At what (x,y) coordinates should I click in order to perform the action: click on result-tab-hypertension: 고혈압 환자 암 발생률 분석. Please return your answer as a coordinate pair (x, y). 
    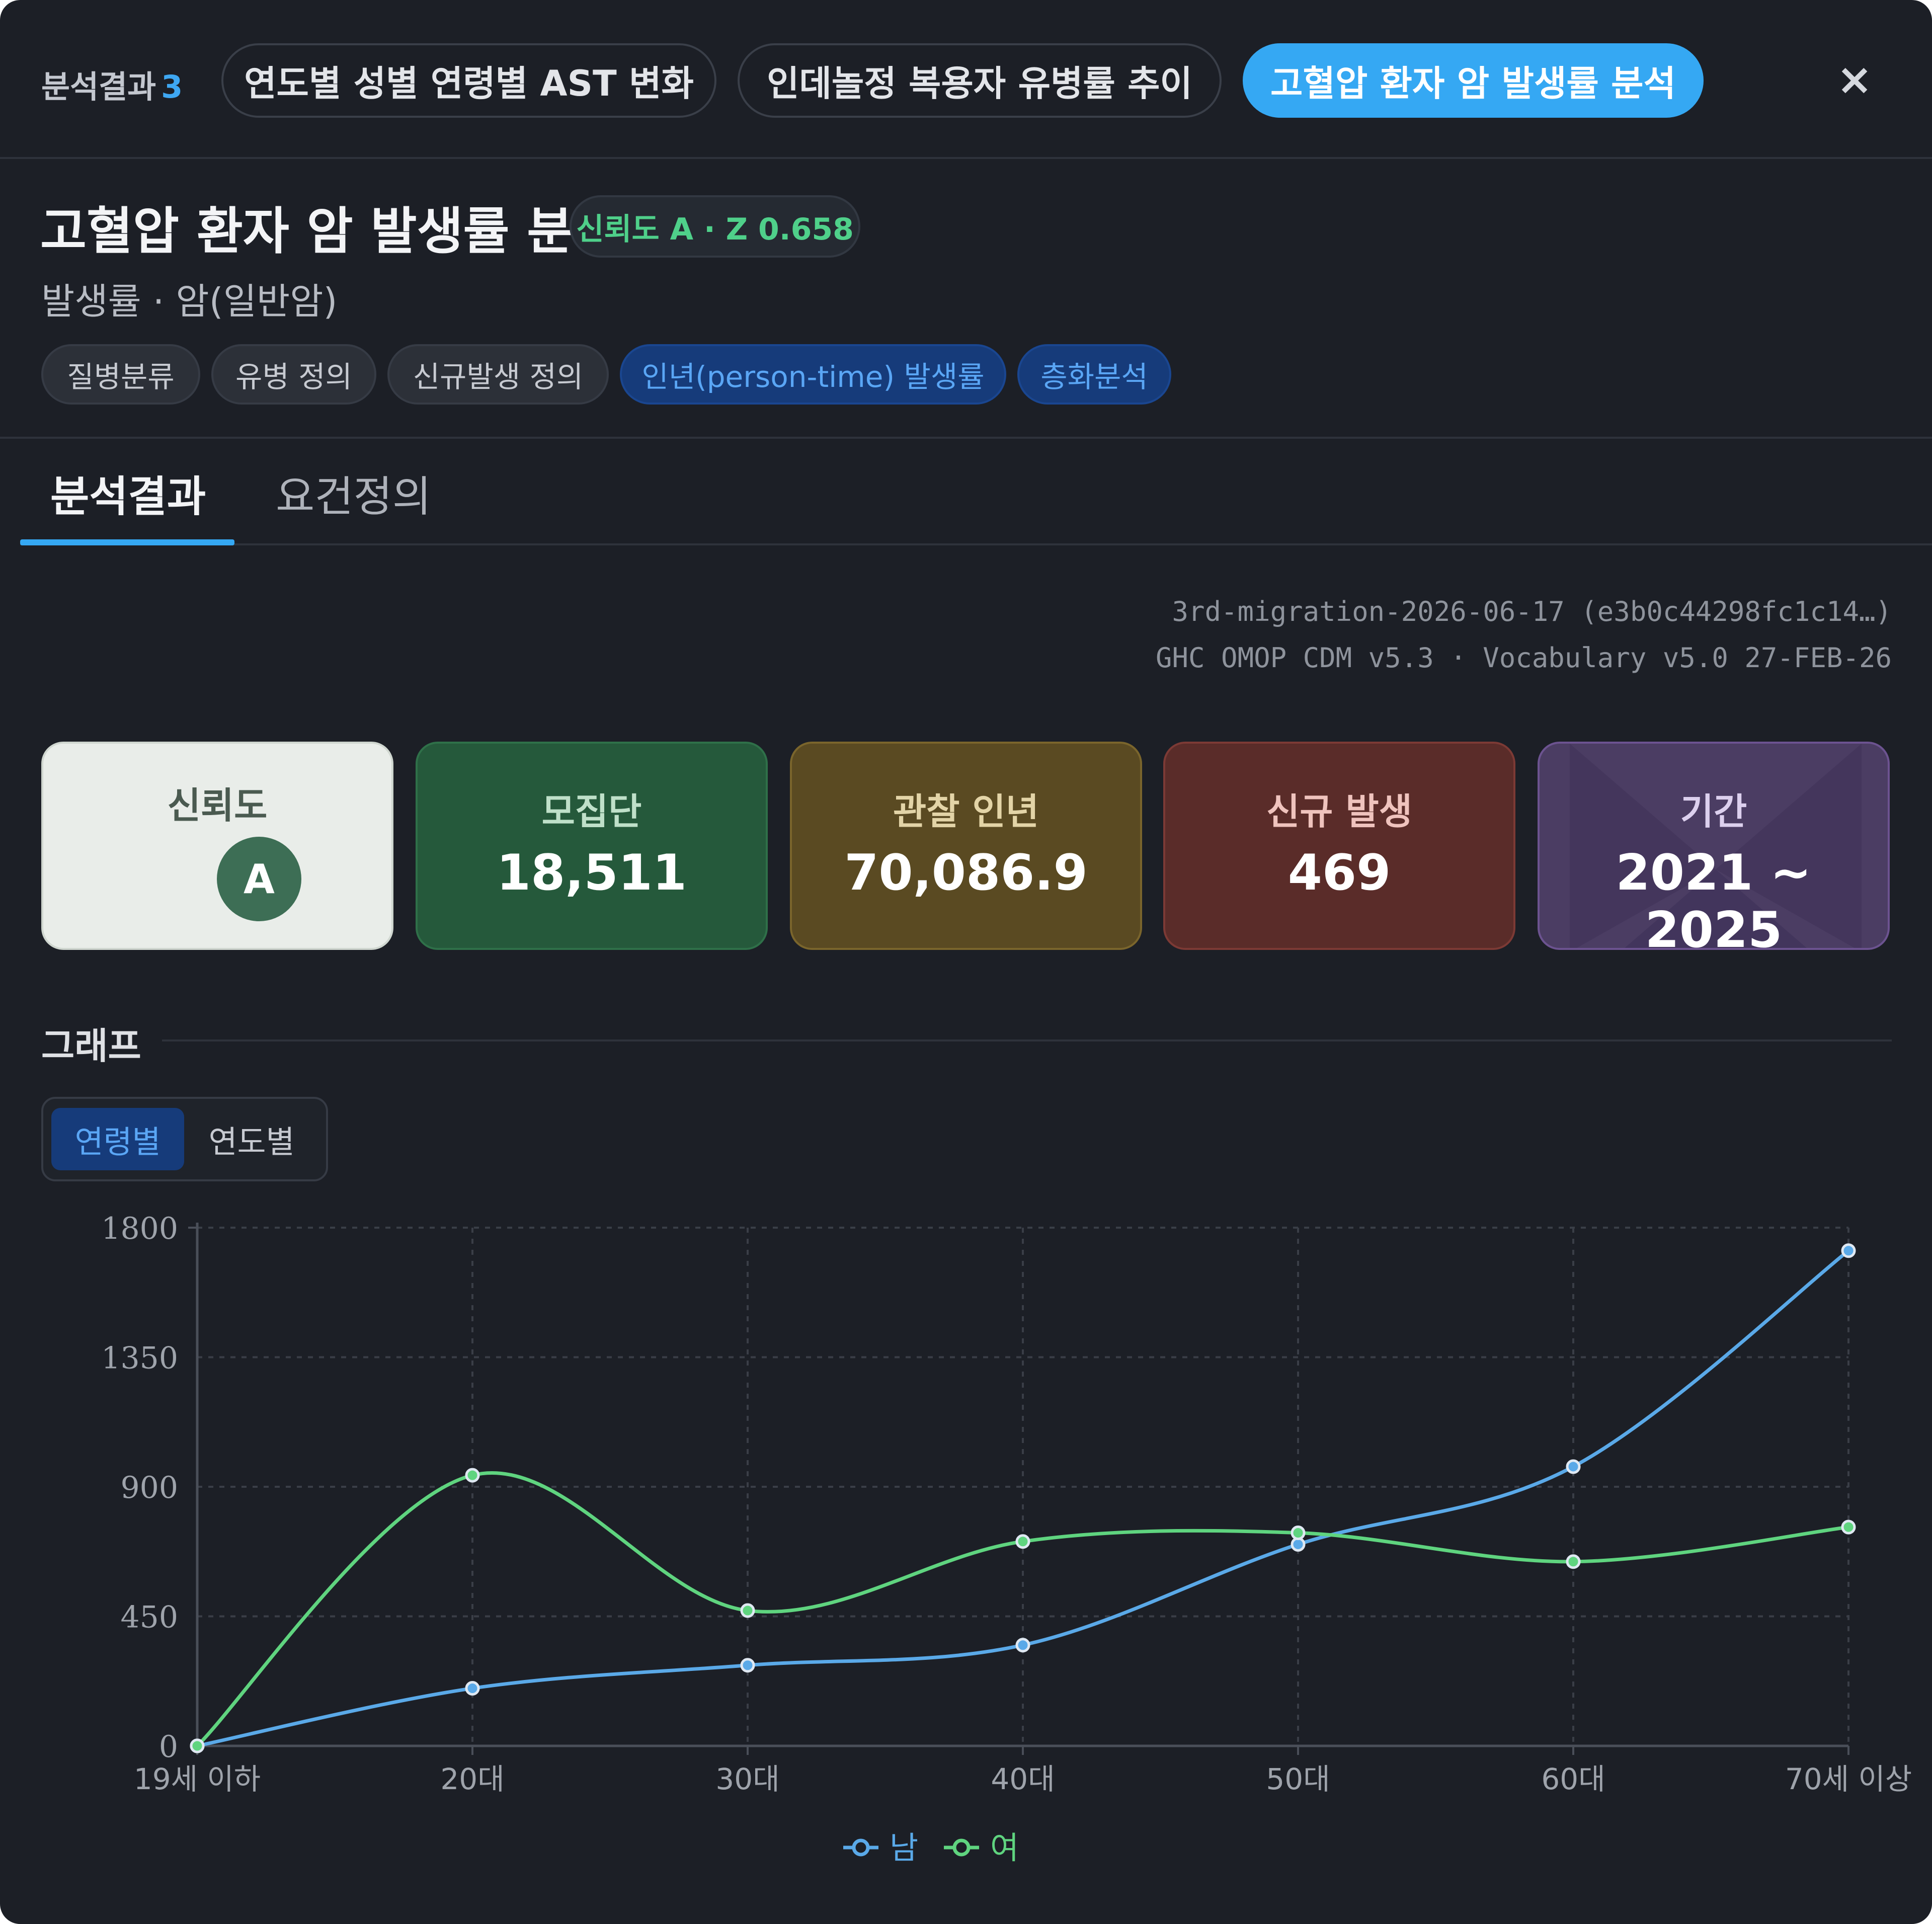
    Looking at the image, I should click on (1473, 80).